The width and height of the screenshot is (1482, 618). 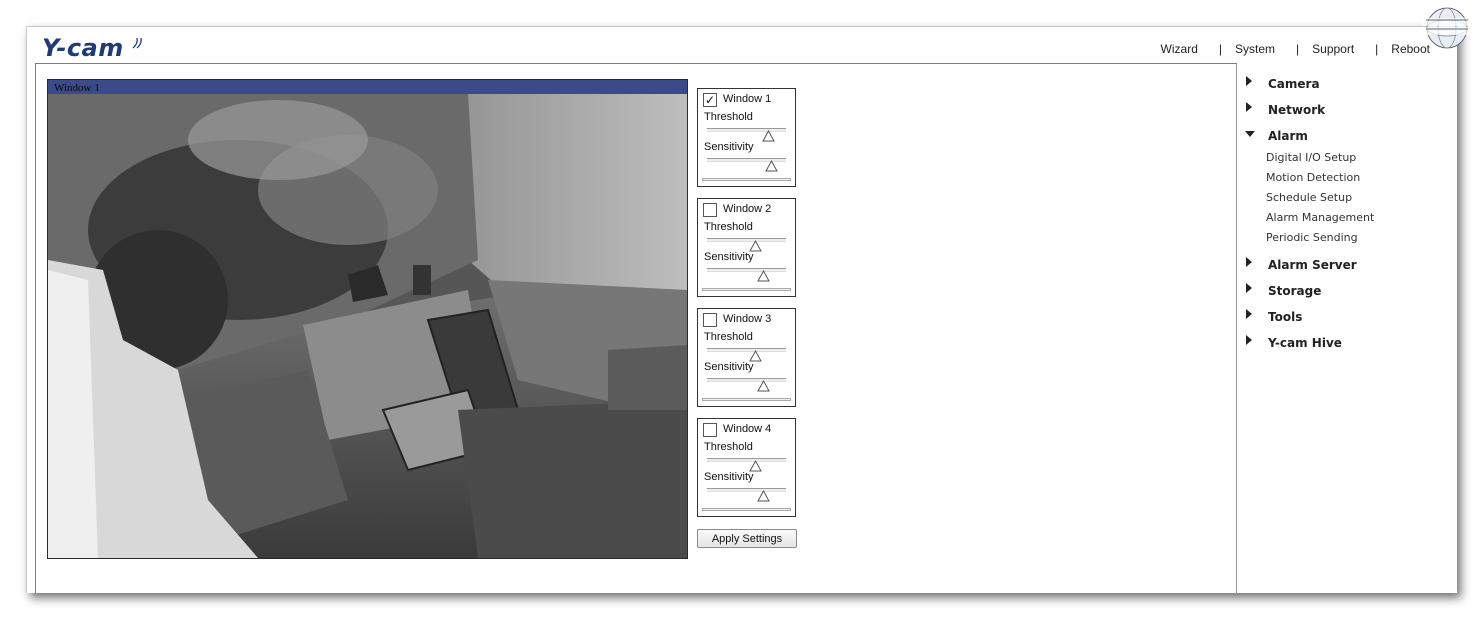 I want to click on top-navigation: Wizard | System | Support | Reboot, so click(x=1295, y=49).